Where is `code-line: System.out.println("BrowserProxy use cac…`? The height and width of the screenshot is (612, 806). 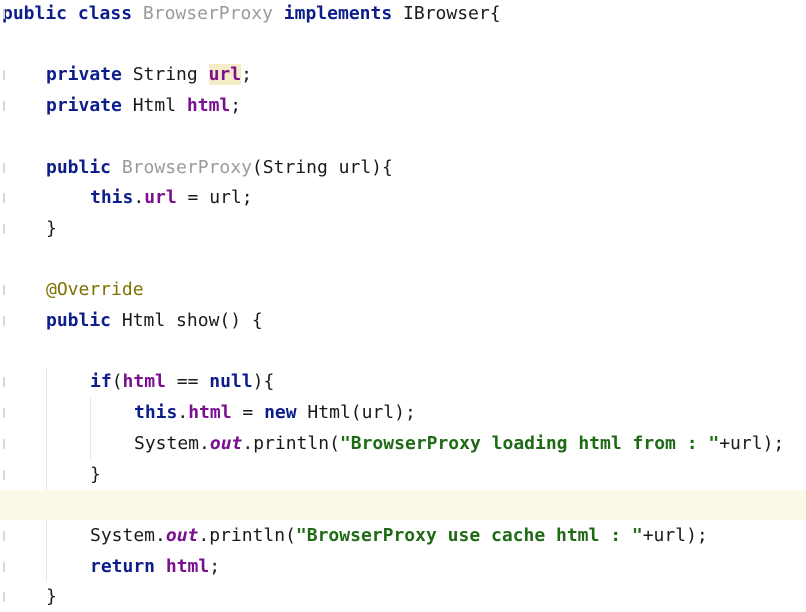
code-line: System.out.println("BrowserProxy use cac… is located at coordinates (403, 536).